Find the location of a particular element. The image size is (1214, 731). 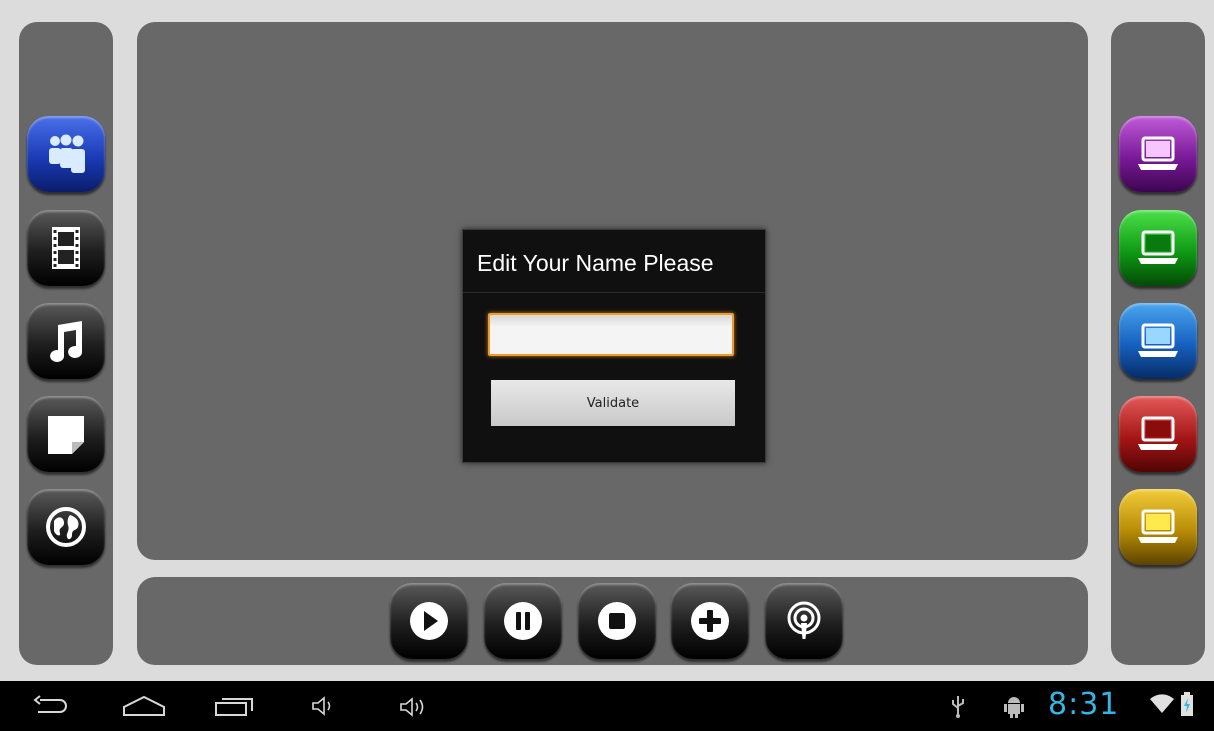

stop-button is located at coordinates (617, 621).